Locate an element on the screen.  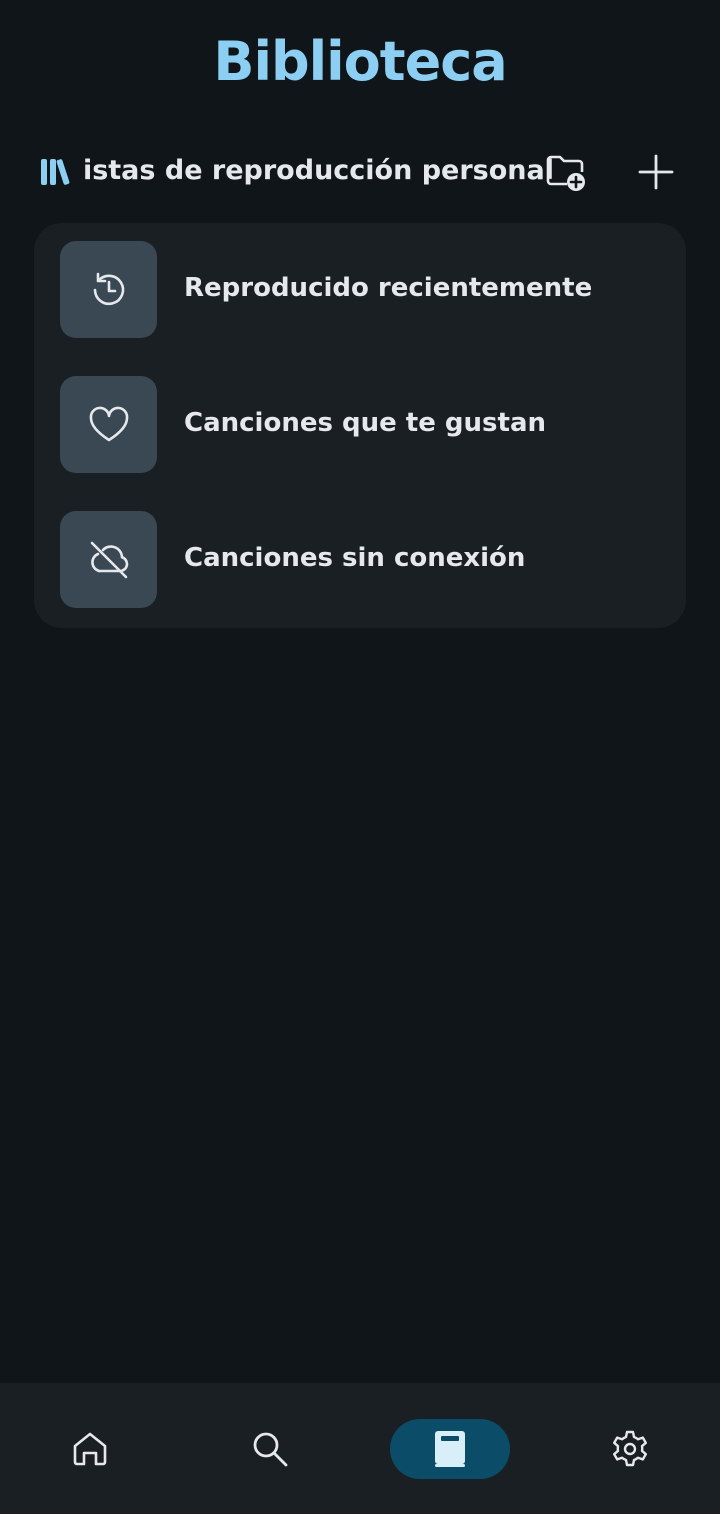
nav-search is located at coordinates (270, 1449).